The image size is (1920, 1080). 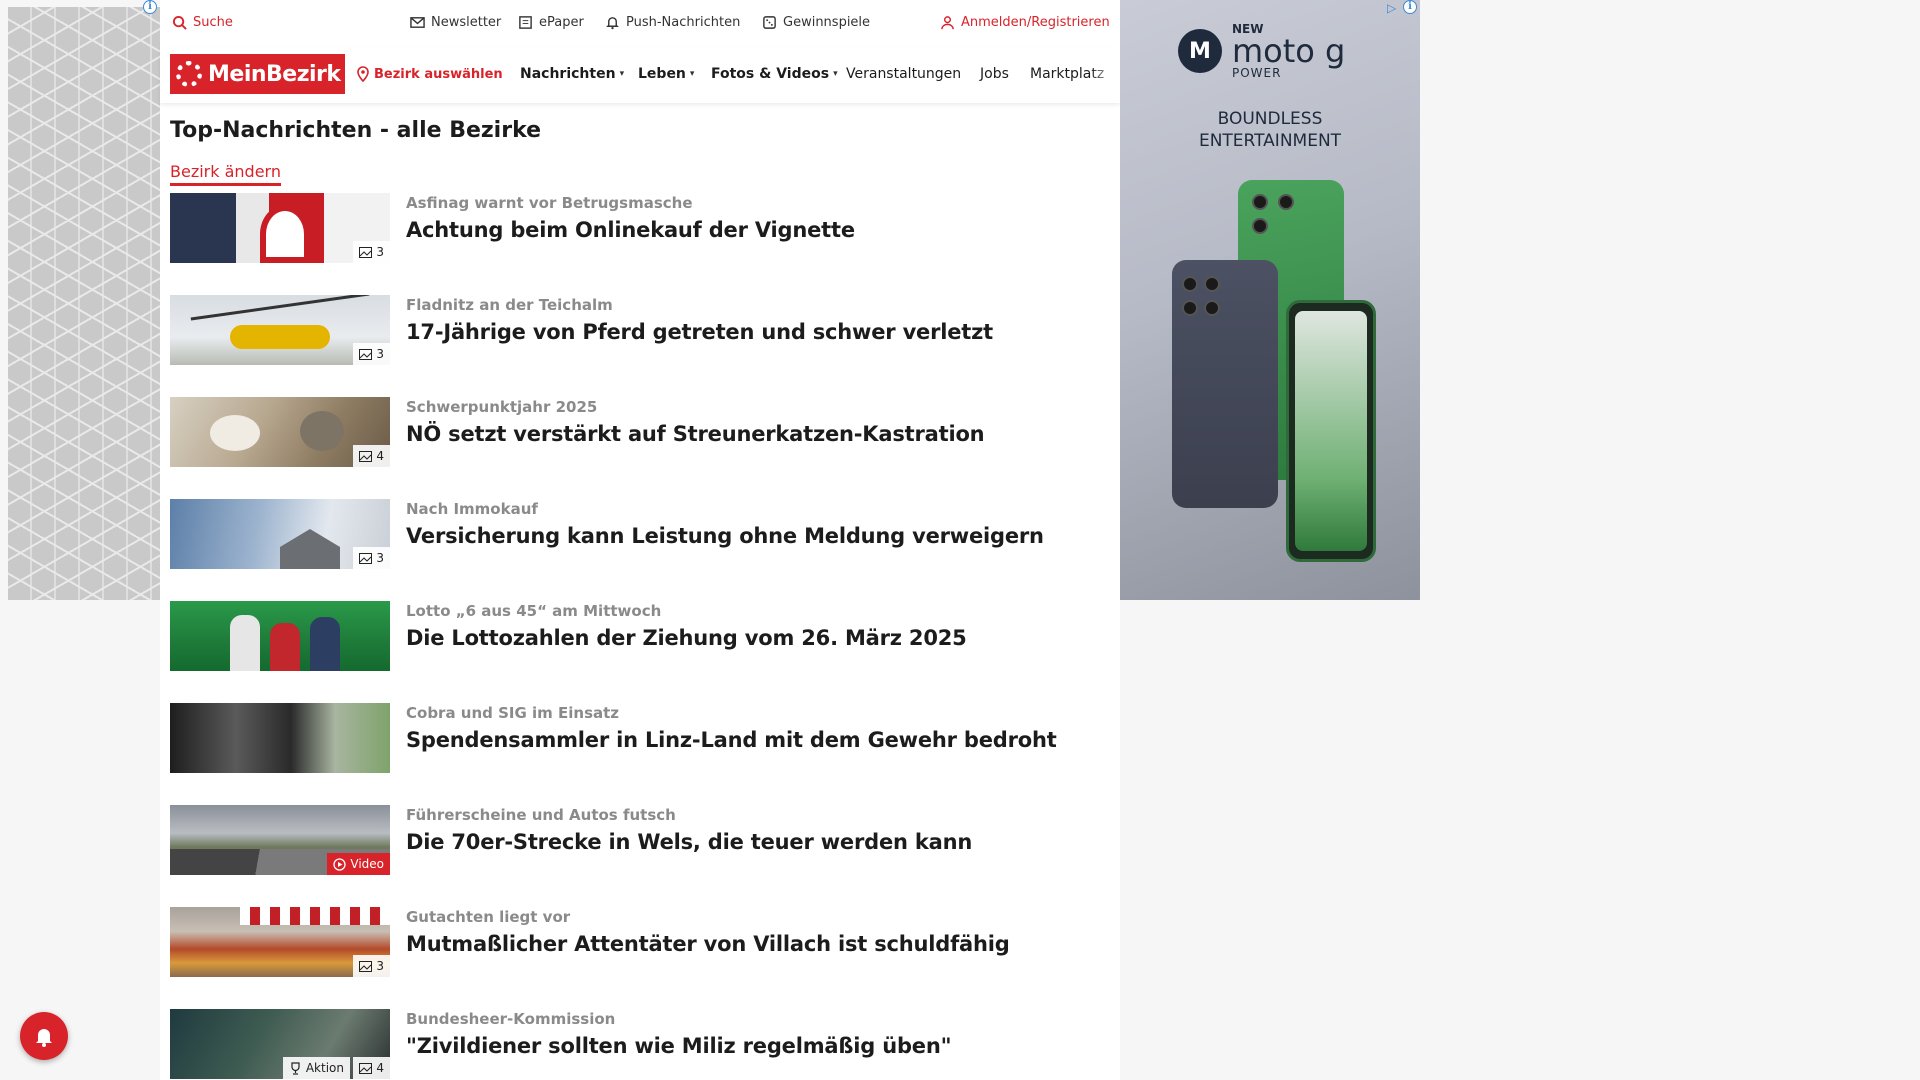 What do you see at coordinates (1270, 130) in the screenshot?
I see `ad-tagline: BOUNDLESS ENTERTAINMENT` at bounding box center [1270, 130].